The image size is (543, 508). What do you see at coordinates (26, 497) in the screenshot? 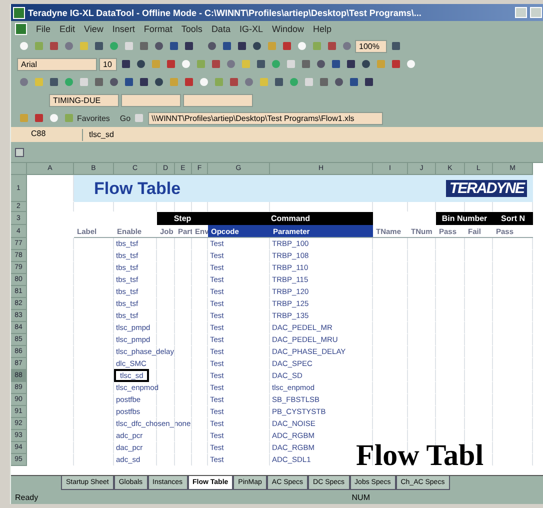
I see `status-text: Ready` at bounding box center [26, 497].